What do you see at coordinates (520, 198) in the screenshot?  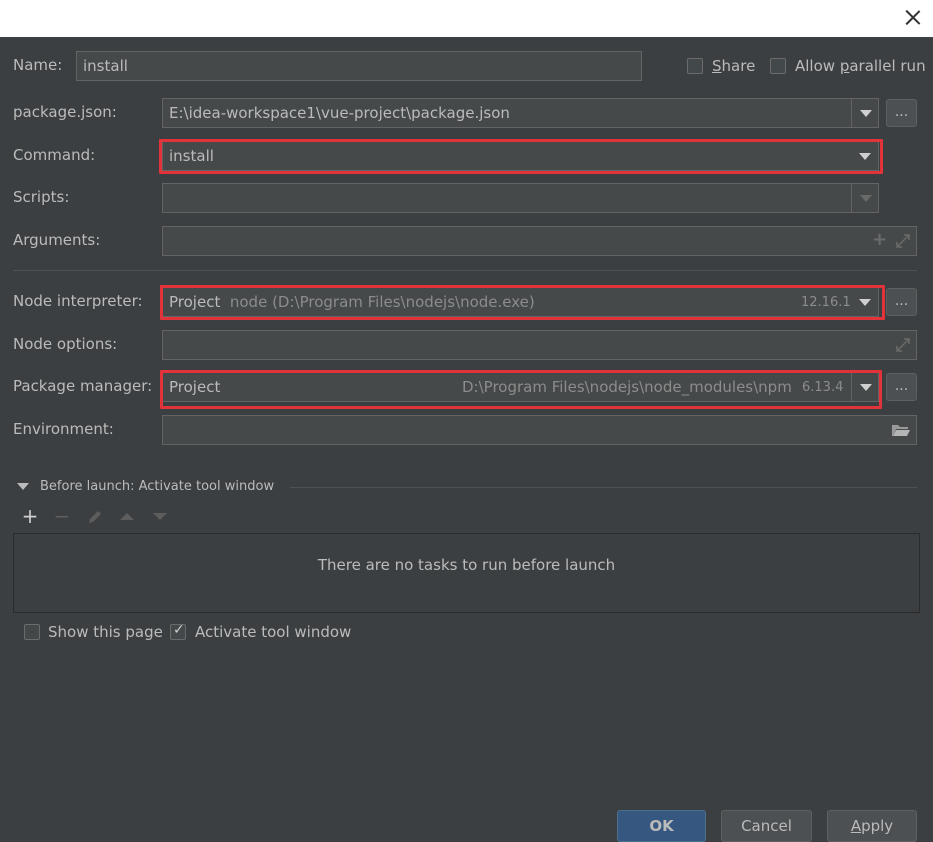 I see `scripts-combo` at bounding box center [520, 198].